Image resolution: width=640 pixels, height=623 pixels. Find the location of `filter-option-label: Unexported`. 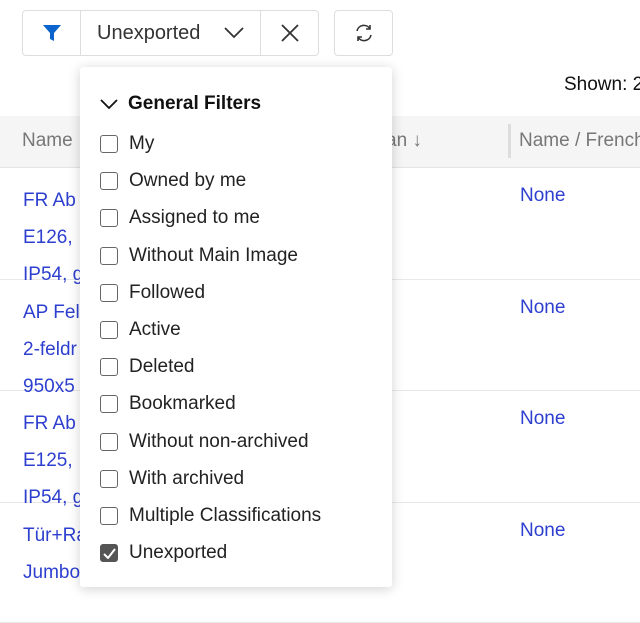

filter-option-label: Unexported is located at coordinates (178, 553).